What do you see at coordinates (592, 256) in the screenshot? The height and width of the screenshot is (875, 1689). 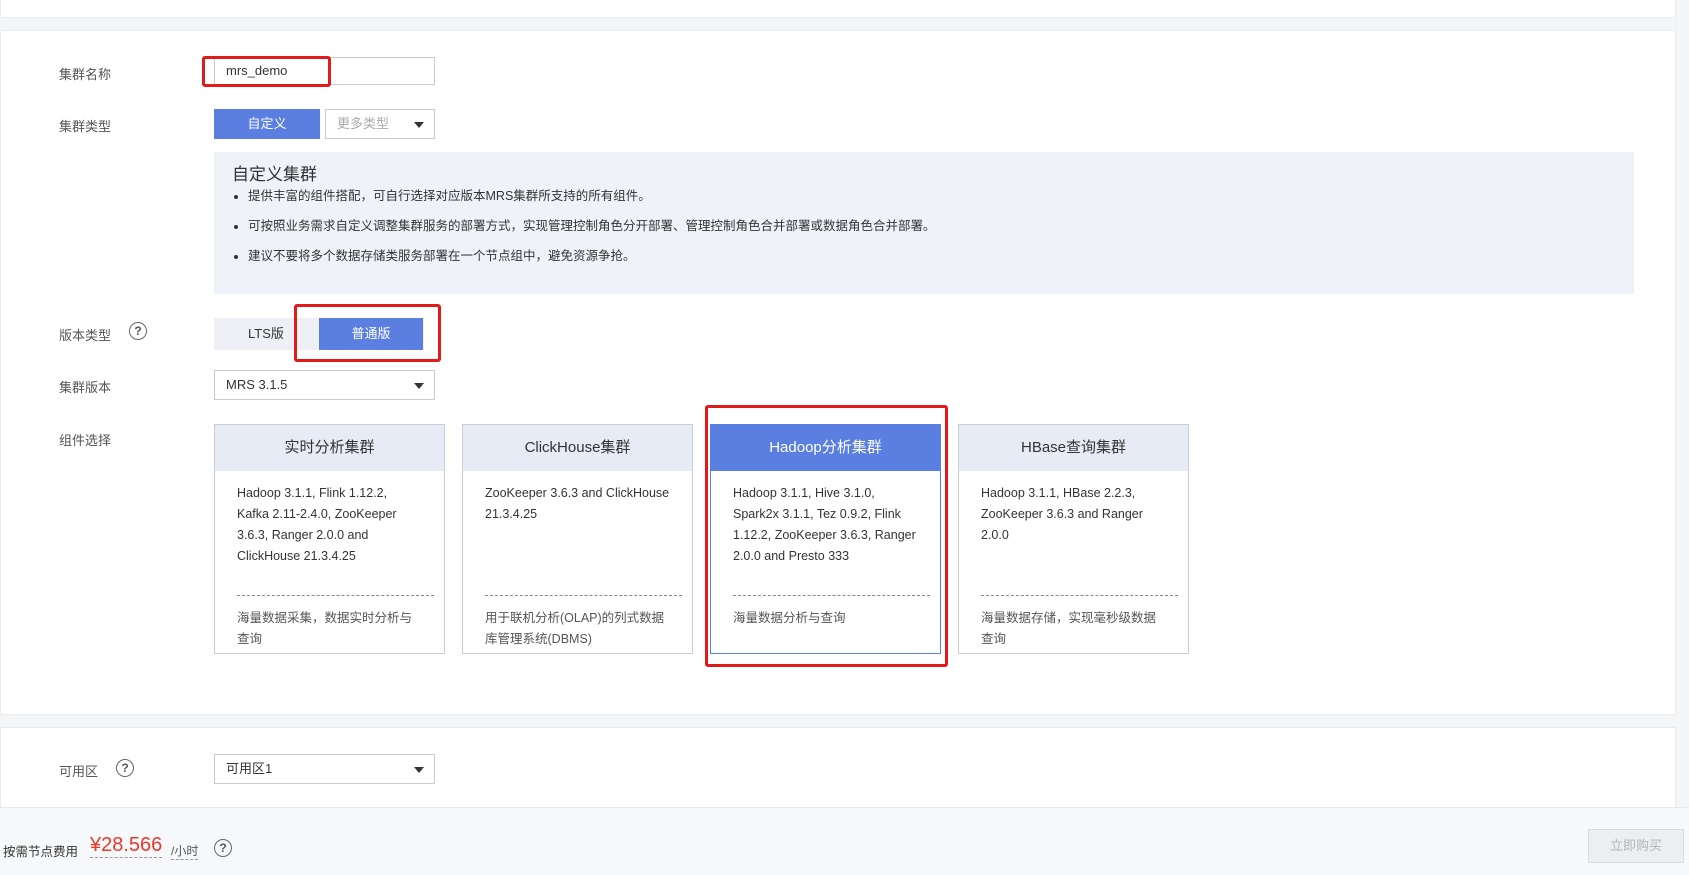 I see `description-item: 建议不要将多个数据存储类服务部署在一个节点组中，避免资源争抢。` at bounding box center [592, 256].